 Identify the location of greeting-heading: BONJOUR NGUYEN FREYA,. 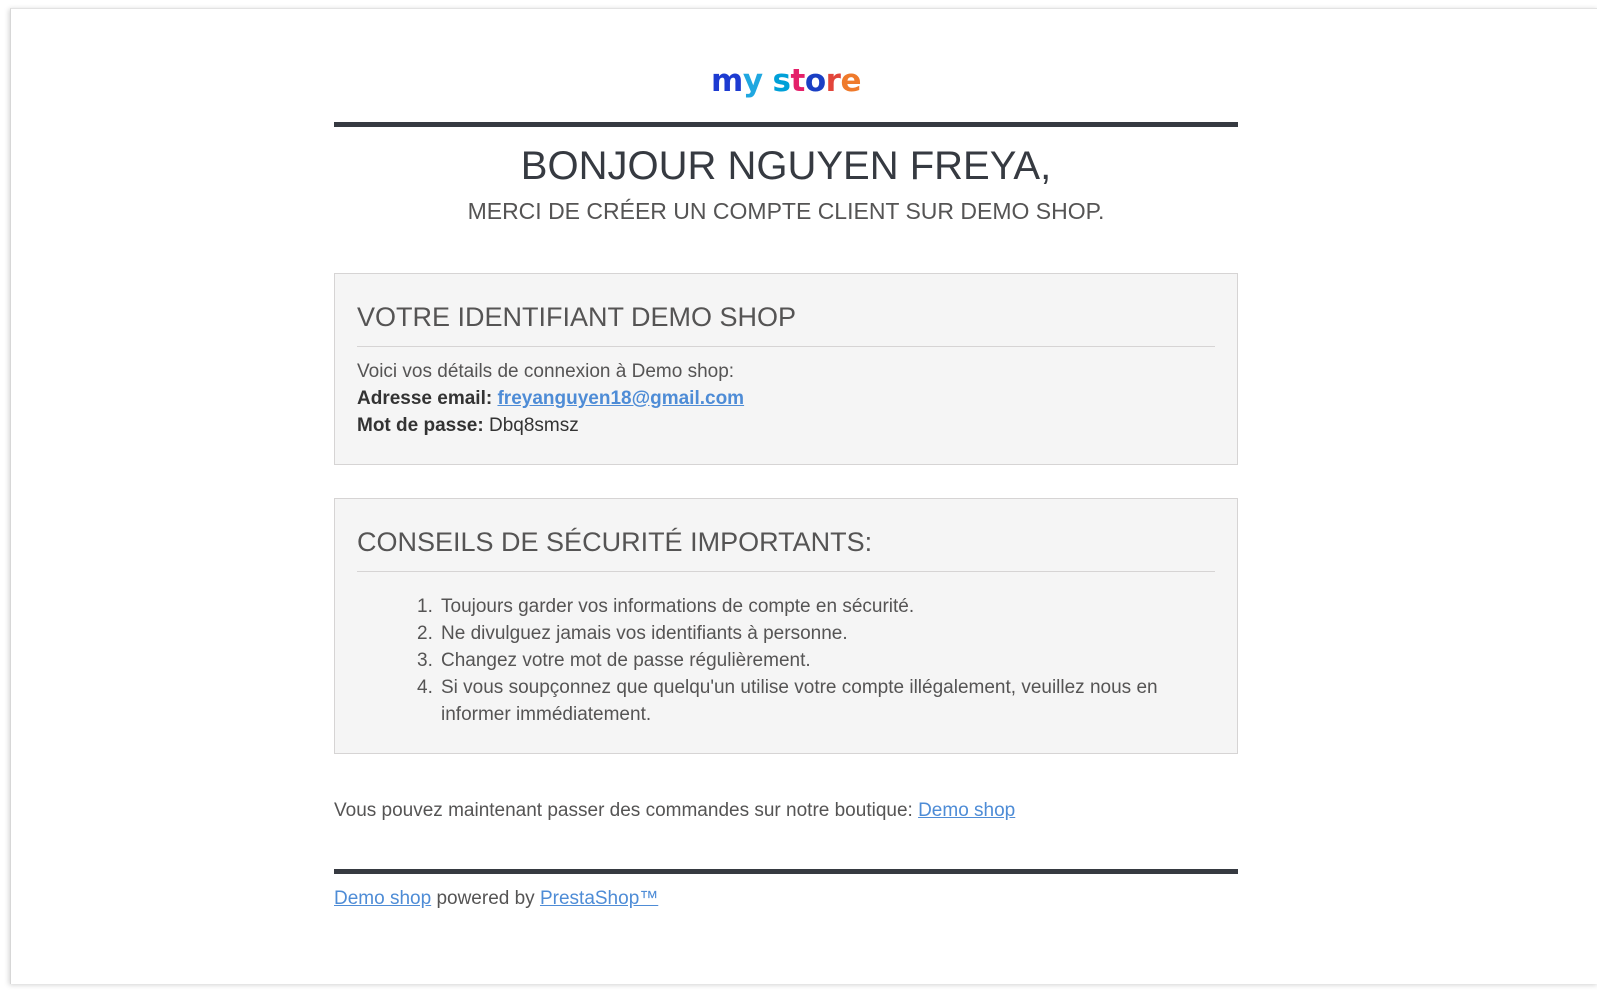
(786, 166).